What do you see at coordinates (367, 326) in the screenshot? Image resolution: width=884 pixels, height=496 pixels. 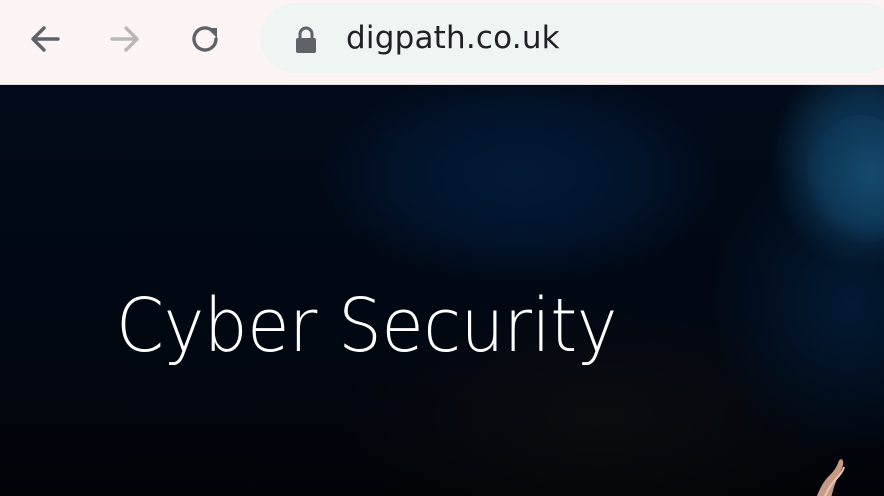 I see `page-title: Cyber Security` at bounding box center [367, 326].